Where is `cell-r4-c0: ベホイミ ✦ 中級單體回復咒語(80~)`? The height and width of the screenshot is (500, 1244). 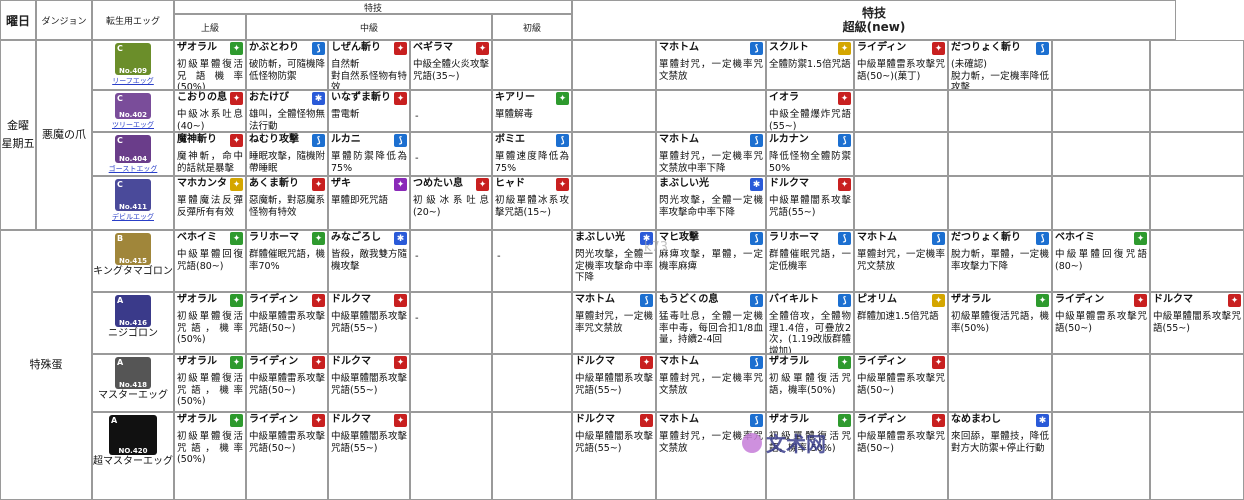
cell-r4-c0: ベホイミ ✦ 中級單體回復咒語(80~) is located at coordinates (210, 261).